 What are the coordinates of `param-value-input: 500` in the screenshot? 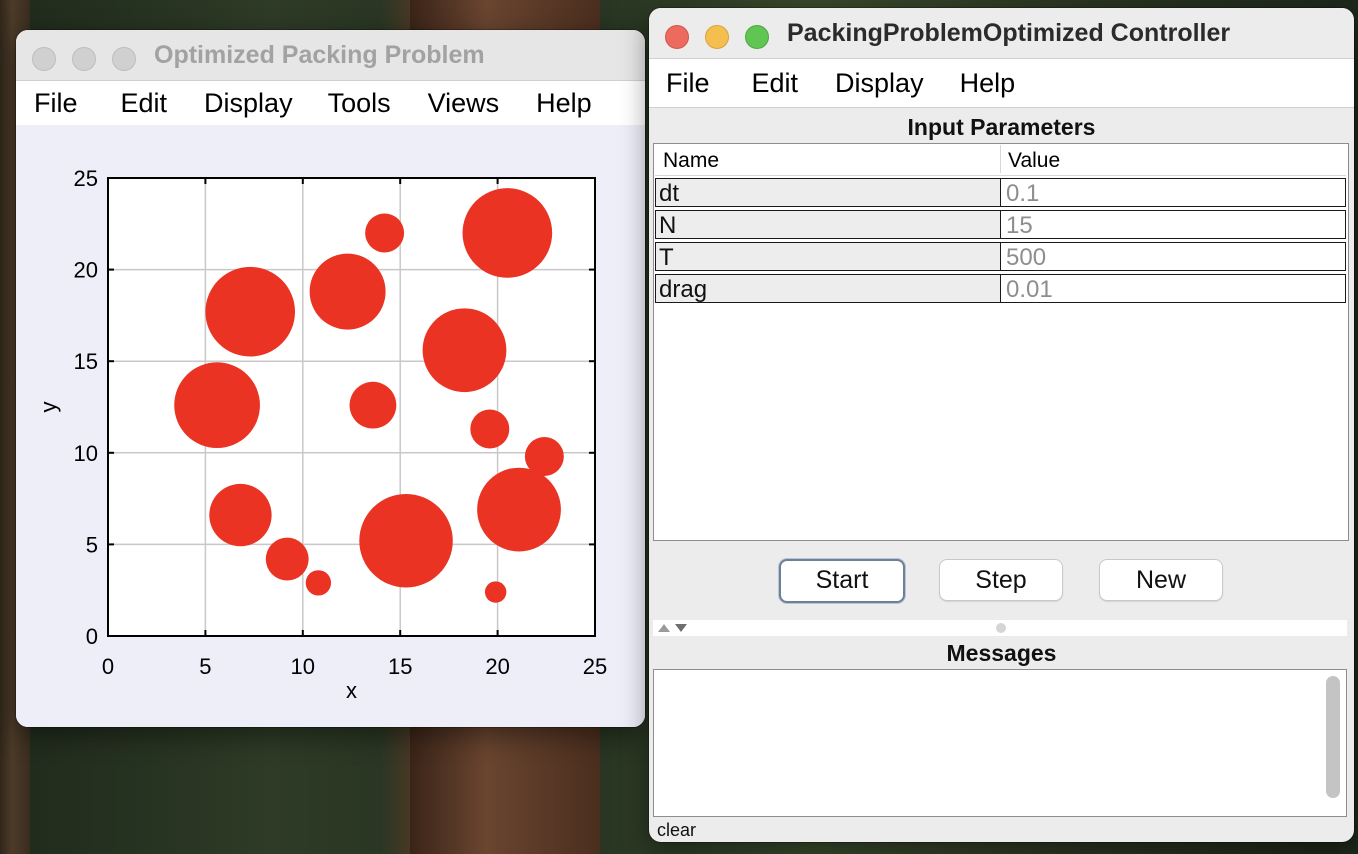 It's located at (1173, 256).